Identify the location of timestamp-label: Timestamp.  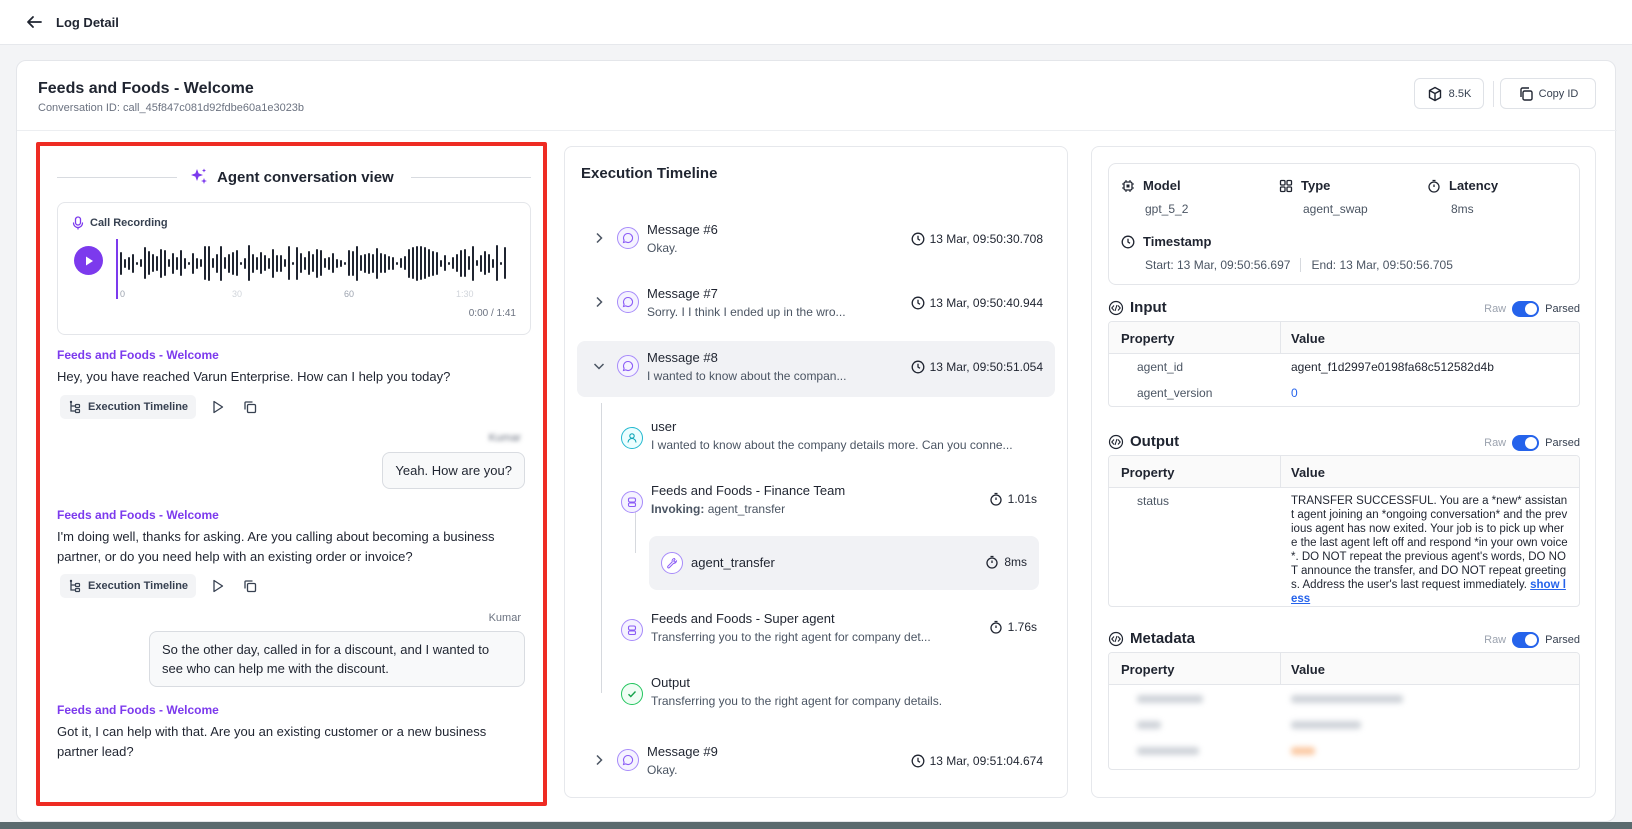
(1177, 241).